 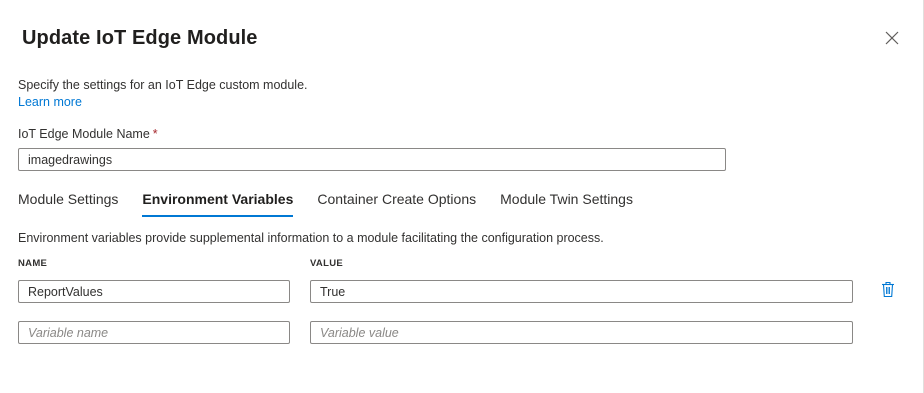 I want to click on panel-title: Update IoT Edge Module, so click(x=140, y=38).